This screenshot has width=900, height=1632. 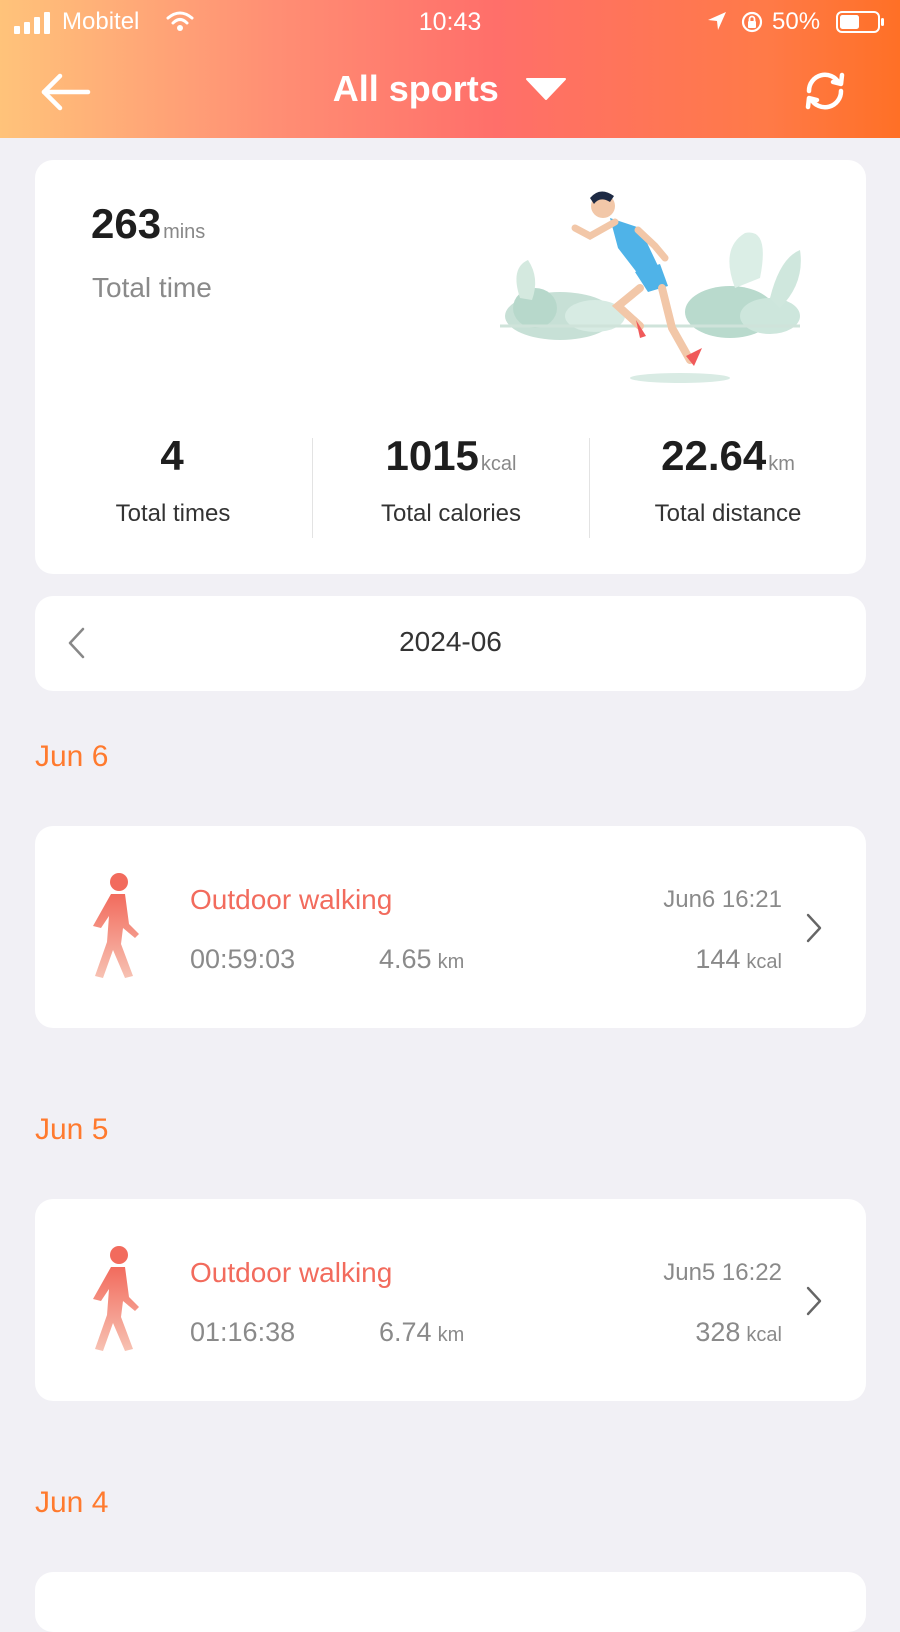 What do you see at coordinates (405, 959) in the screenshot?
I see `distance-value: 4.65` at bounding box center [405, 959].